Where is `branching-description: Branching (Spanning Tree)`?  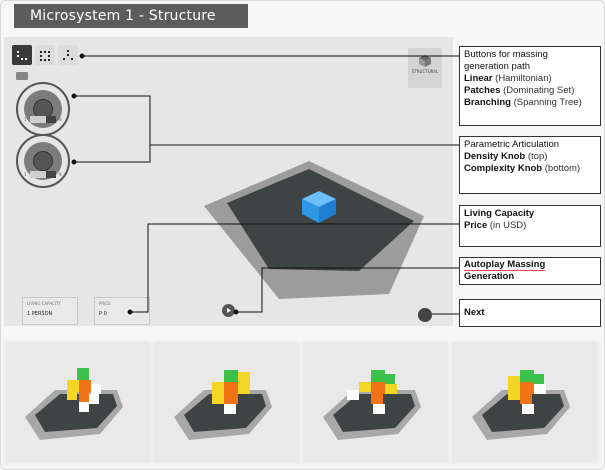 branching-description: Branching (Spanning Tree) is located at coordinates (530, 103).